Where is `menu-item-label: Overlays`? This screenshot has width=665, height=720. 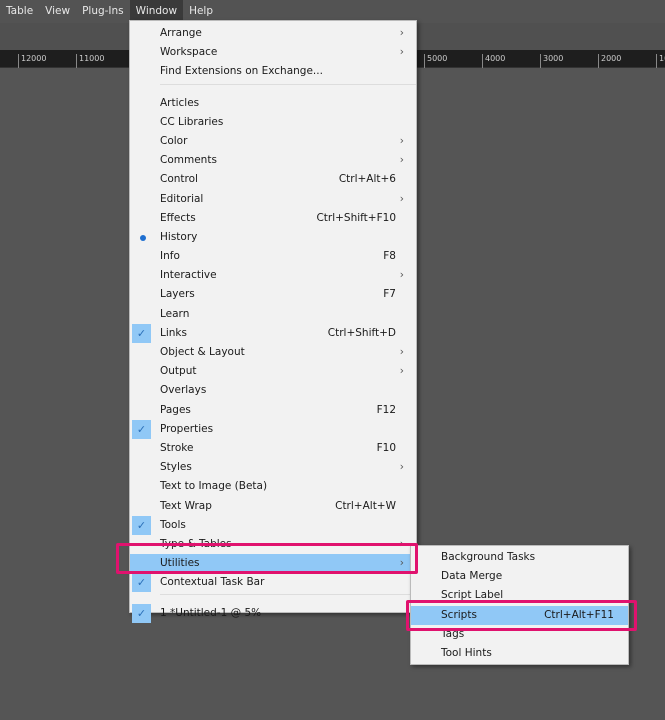 menu-item-label: Overlays is located at coordinates (183, 390).